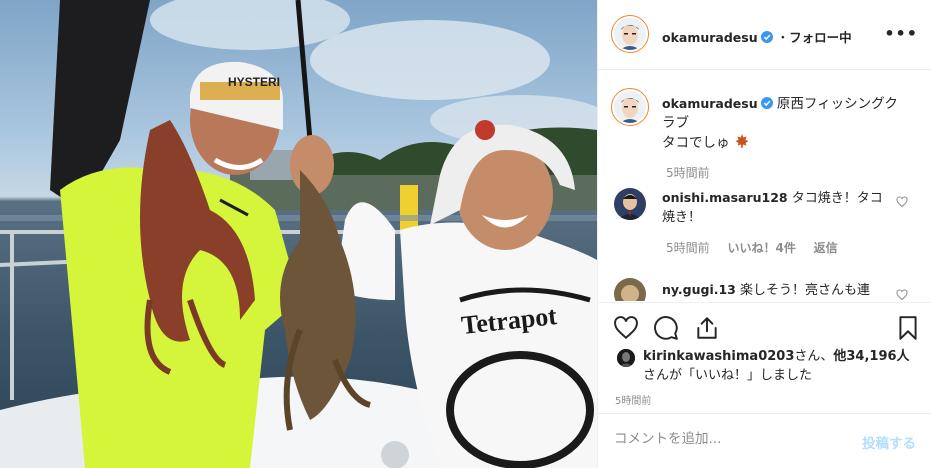 The height and width of the screenshot is (468, 931). Describe the element at coordinates (805, 290) in the screenshot. I see `comment-body: 楽しそう！亮さんも連` at that location.